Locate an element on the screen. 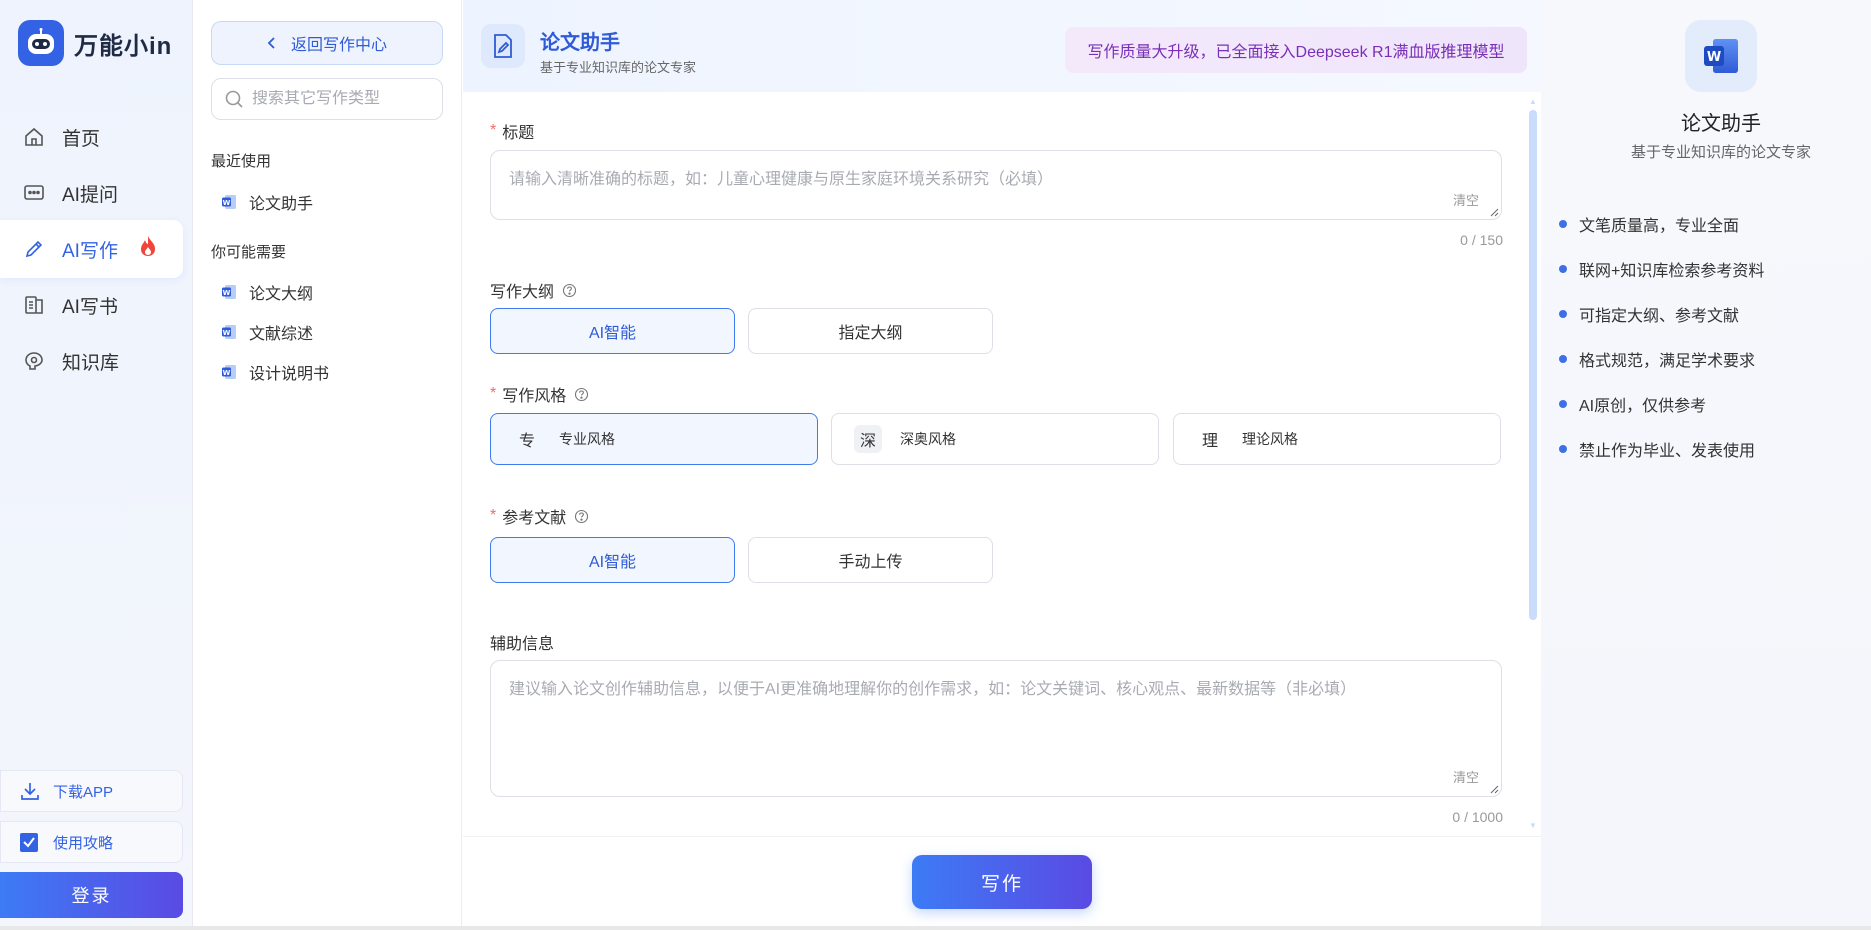 This screenshot has width=1871, height=930. logo: 万能小in is located at coordinates (95, 43).